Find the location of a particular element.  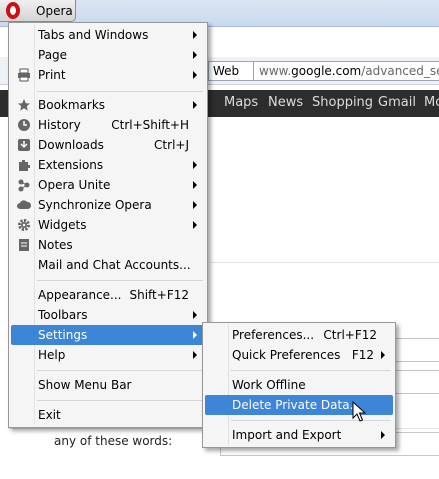

menu-item-label: Help is located at coordinates (52, 355).